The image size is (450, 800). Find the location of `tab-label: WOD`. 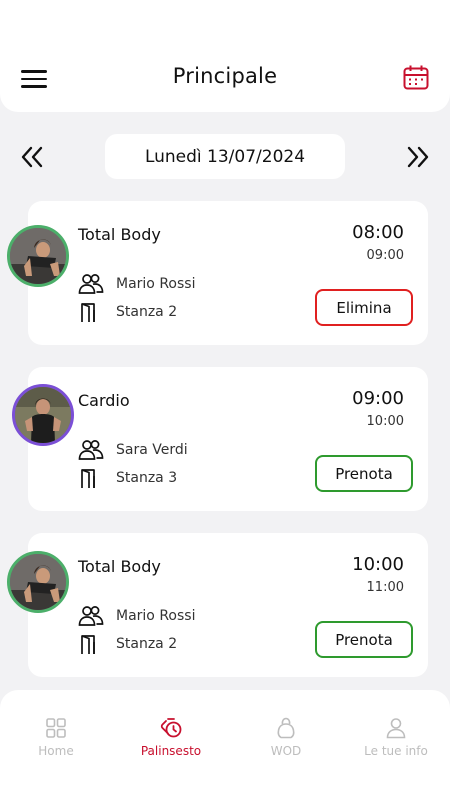

tab-label: WOD is located at coordinates (286, 751).